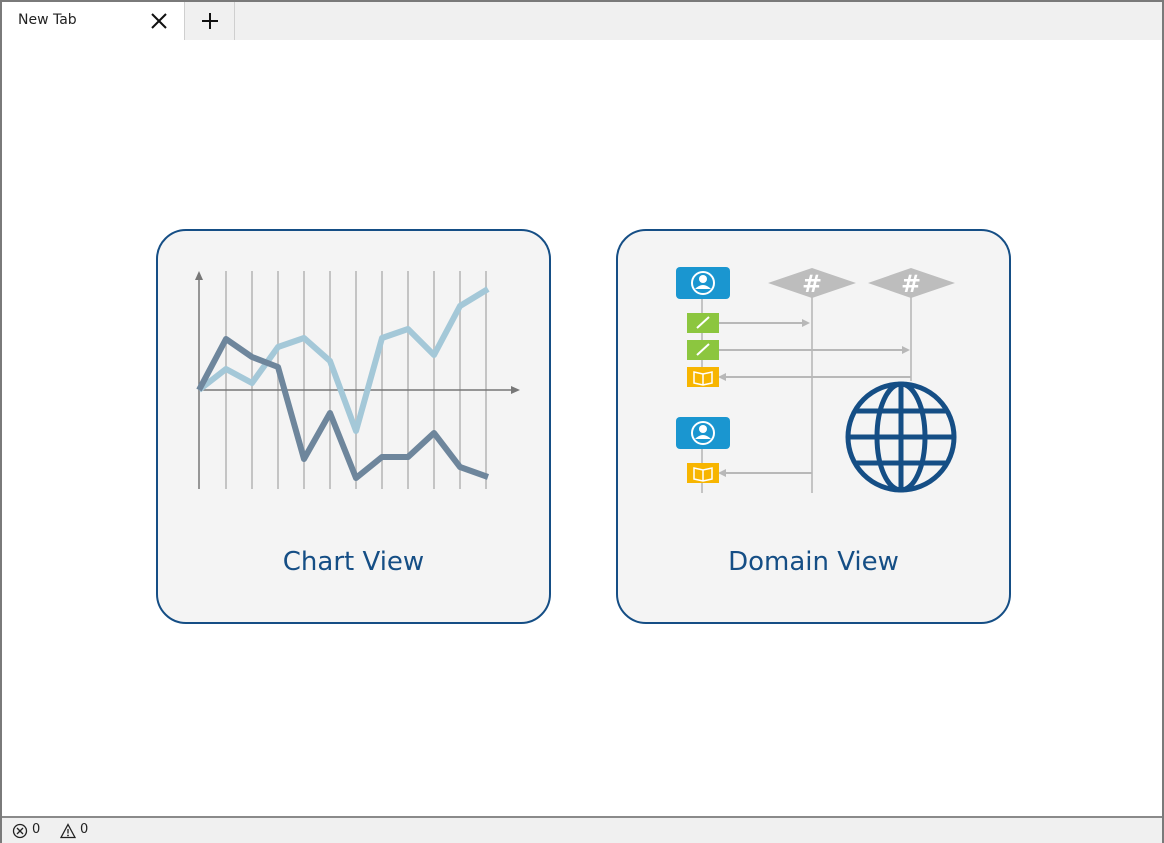  What do you see at coordinates (47, 20) in the screenshot?
I see `tab-label: New Tab` at bounding box center [47, 20].